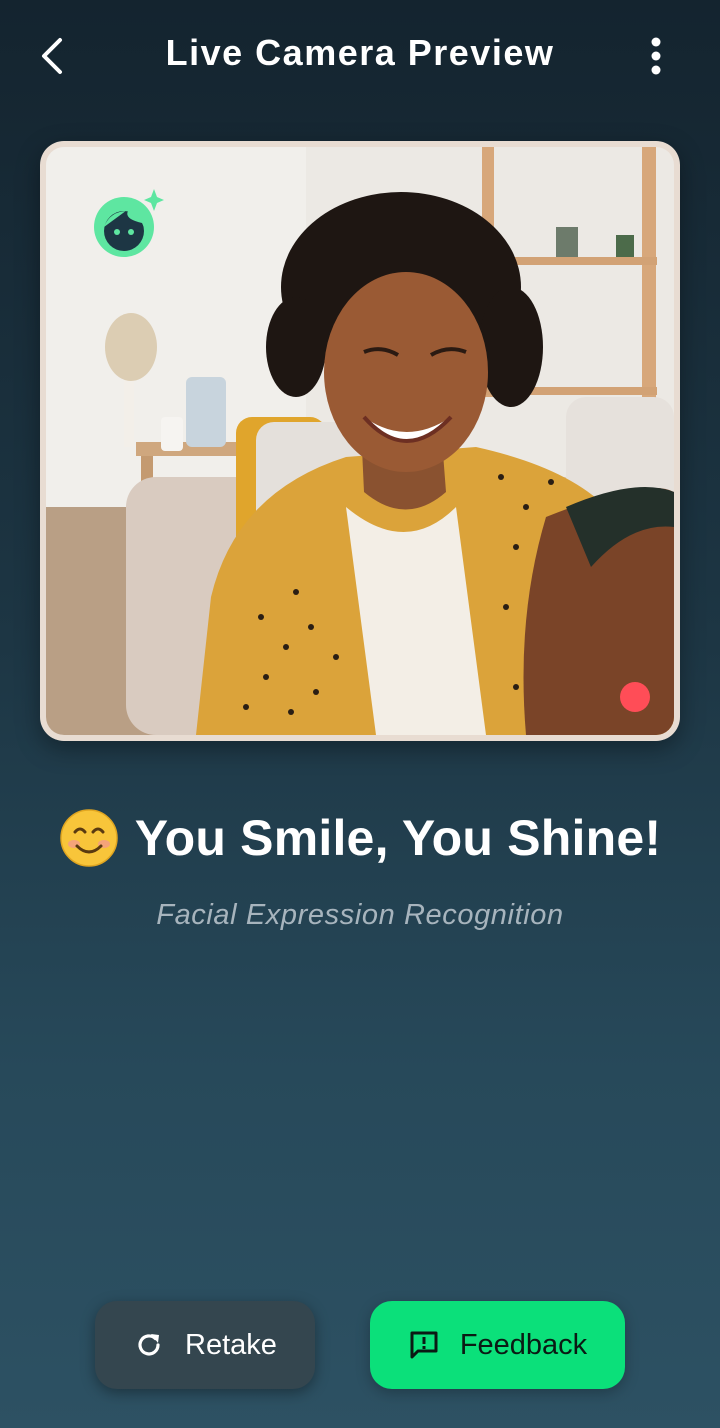 This screenshot has width=720, height=1428. I want to click on app-bar: Live Camera Preview, so click(360, 55).